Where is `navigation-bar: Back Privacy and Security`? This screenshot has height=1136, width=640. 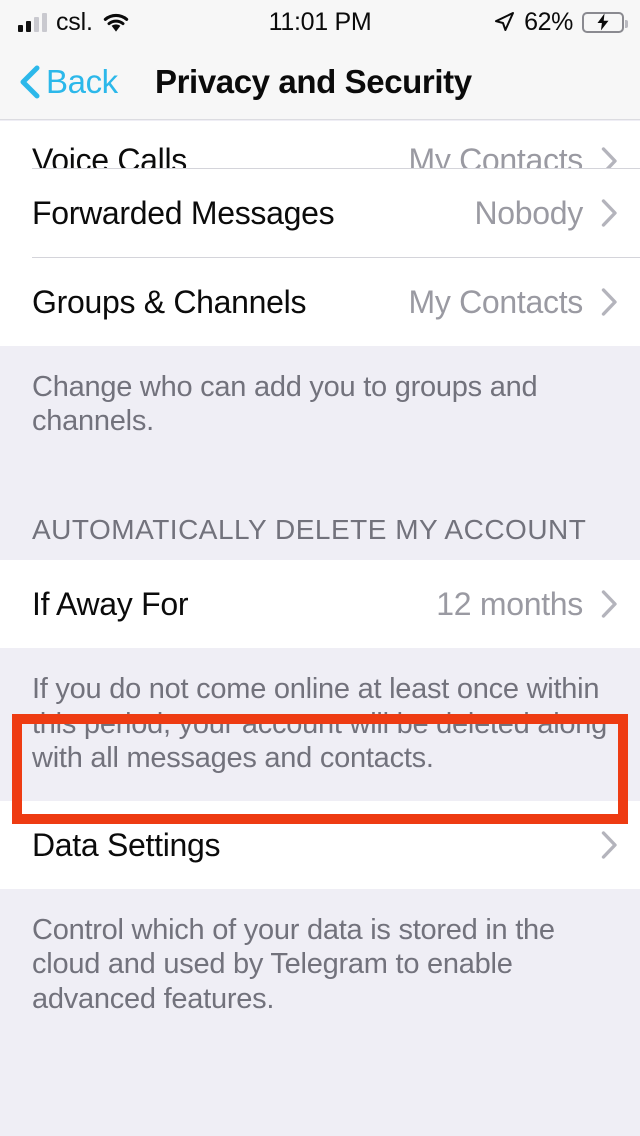
navigation-bar: Back Privacy and Security is located at coordinates (320, 82).